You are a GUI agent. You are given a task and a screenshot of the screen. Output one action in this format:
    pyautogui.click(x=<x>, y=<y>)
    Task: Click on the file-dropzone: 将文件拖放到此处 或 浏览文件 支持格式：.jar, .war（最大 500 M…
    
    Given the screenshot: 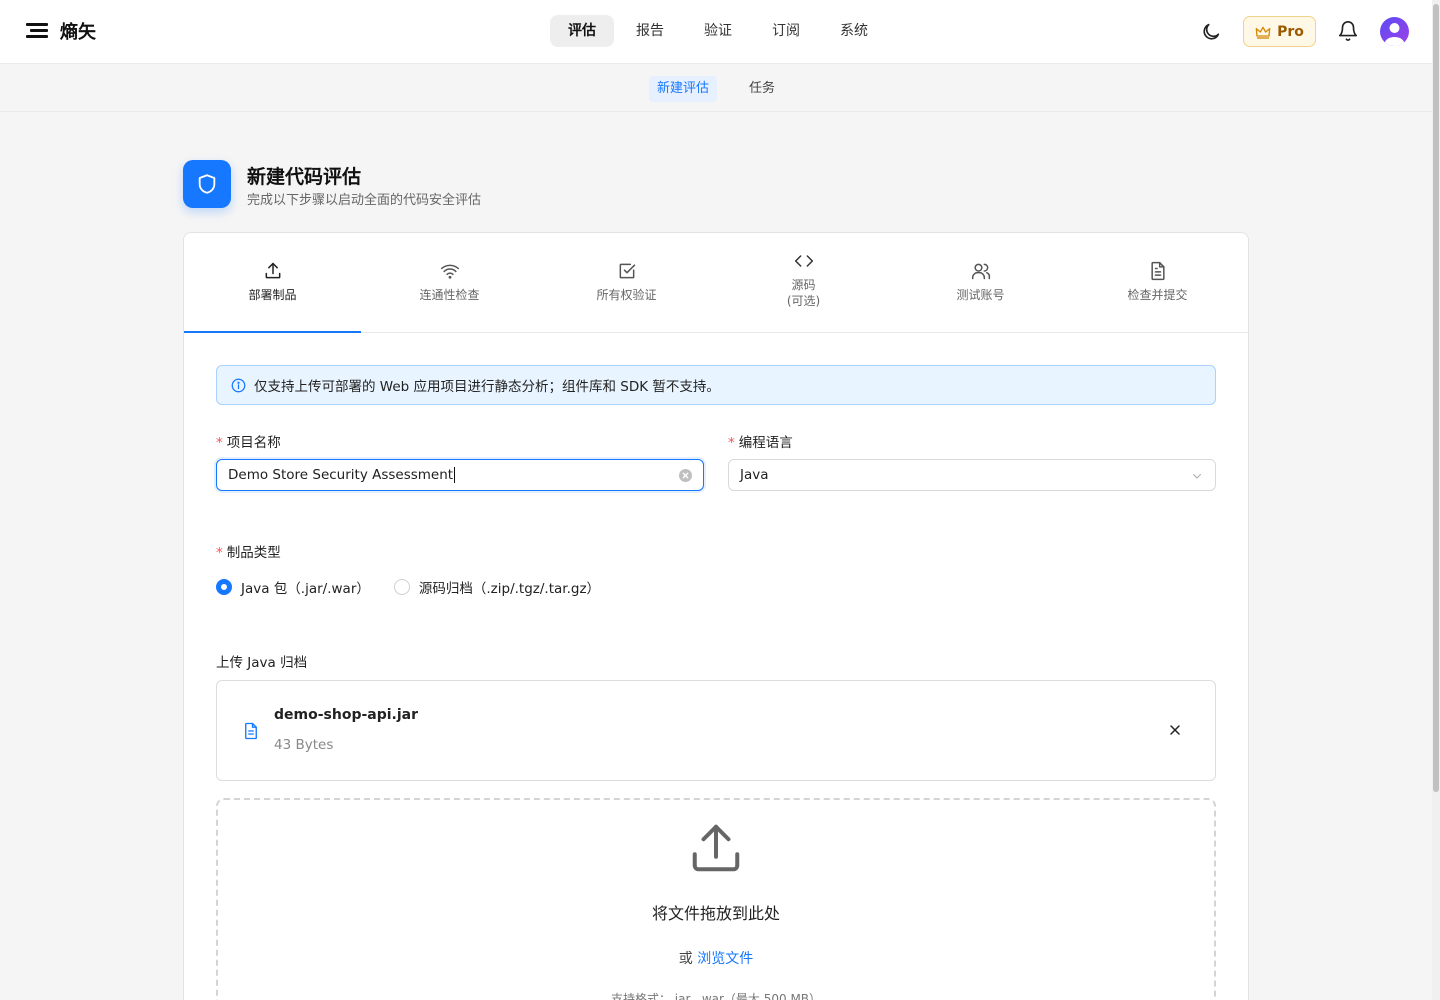 What is the action you would take?
    pyautogui.click(x=716, y=899)
    